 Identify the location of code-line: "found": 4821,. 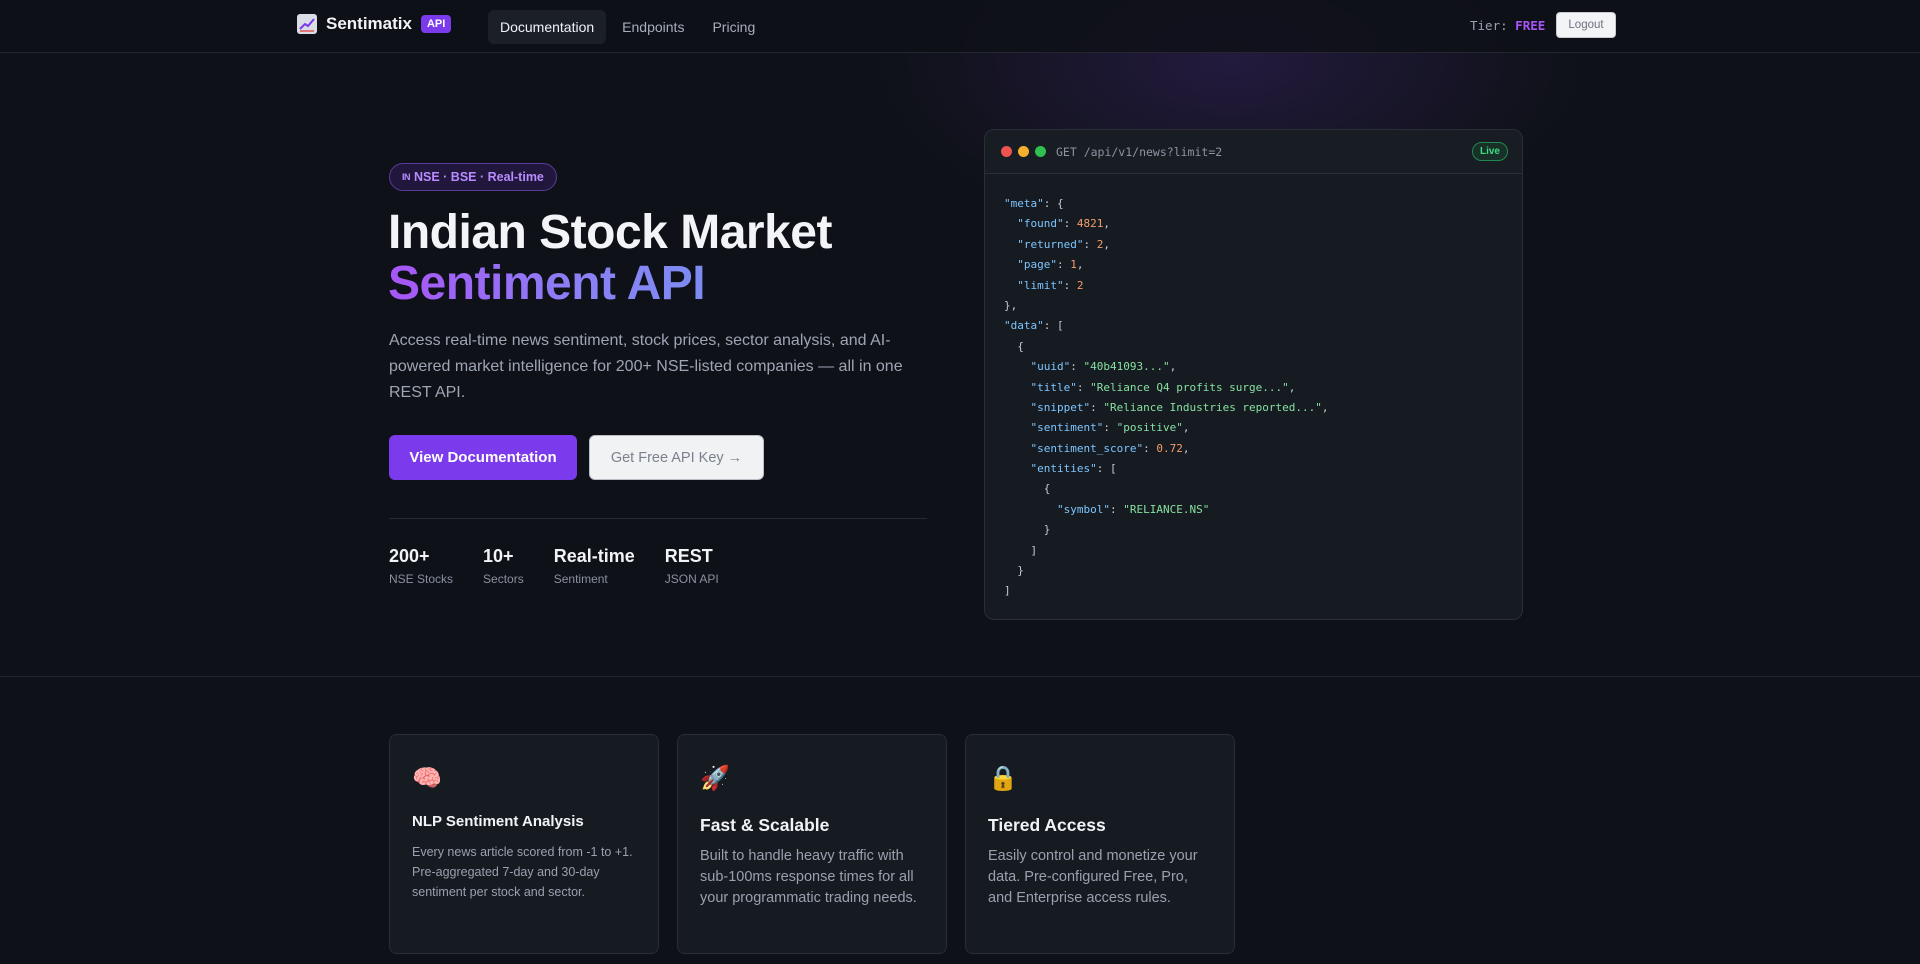
(1063, 224).